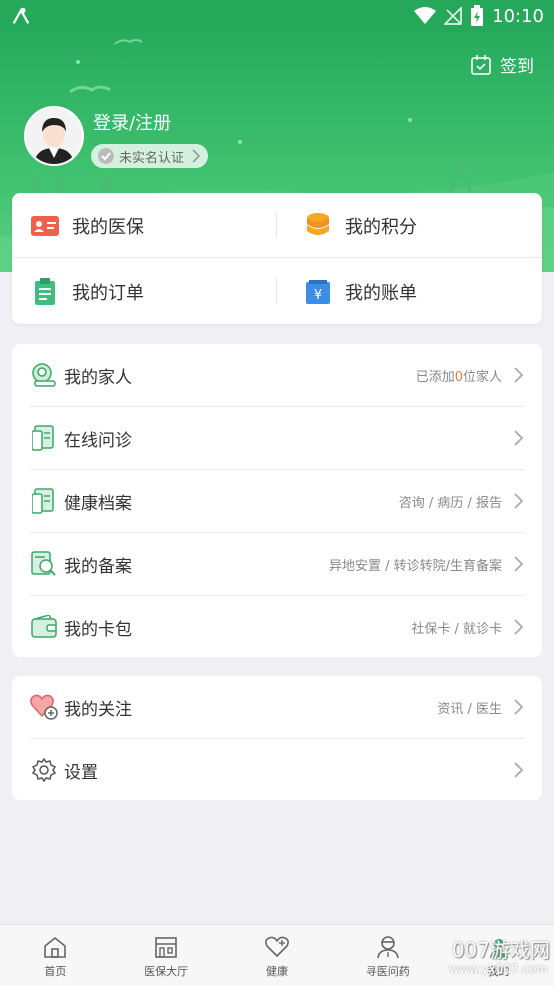 Image resolution: width=554 pixels, height=986 pixels. I want to click on family-count: 0, so click(458, 377).